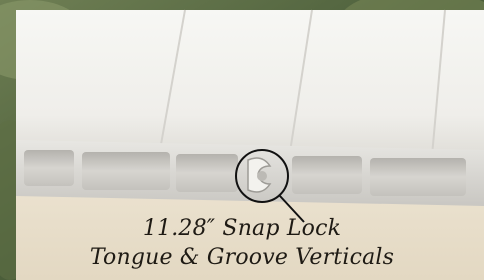 The height and width of the screenshot is (280, 484). What do you see at coordinates (242, 228) in the screenshot?
I see `caption-line-1: 11.28″ Snap Lock` at bounding box center [242, 228].